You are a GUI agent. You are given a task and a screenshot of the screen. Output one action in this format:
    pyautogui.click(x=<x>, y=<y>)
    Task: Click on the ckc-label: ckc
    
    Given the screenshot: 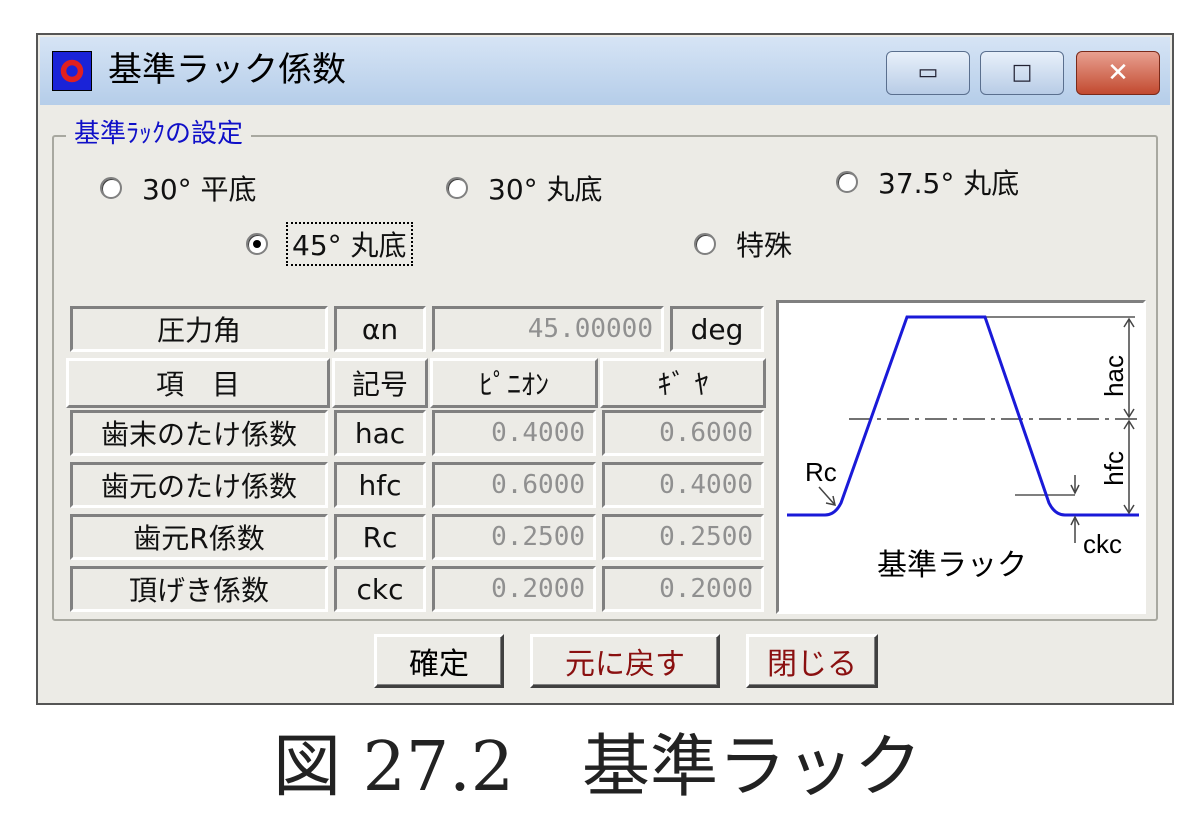 What is the action you would take?
    pyautogui.click(x=1102, y=544)
    